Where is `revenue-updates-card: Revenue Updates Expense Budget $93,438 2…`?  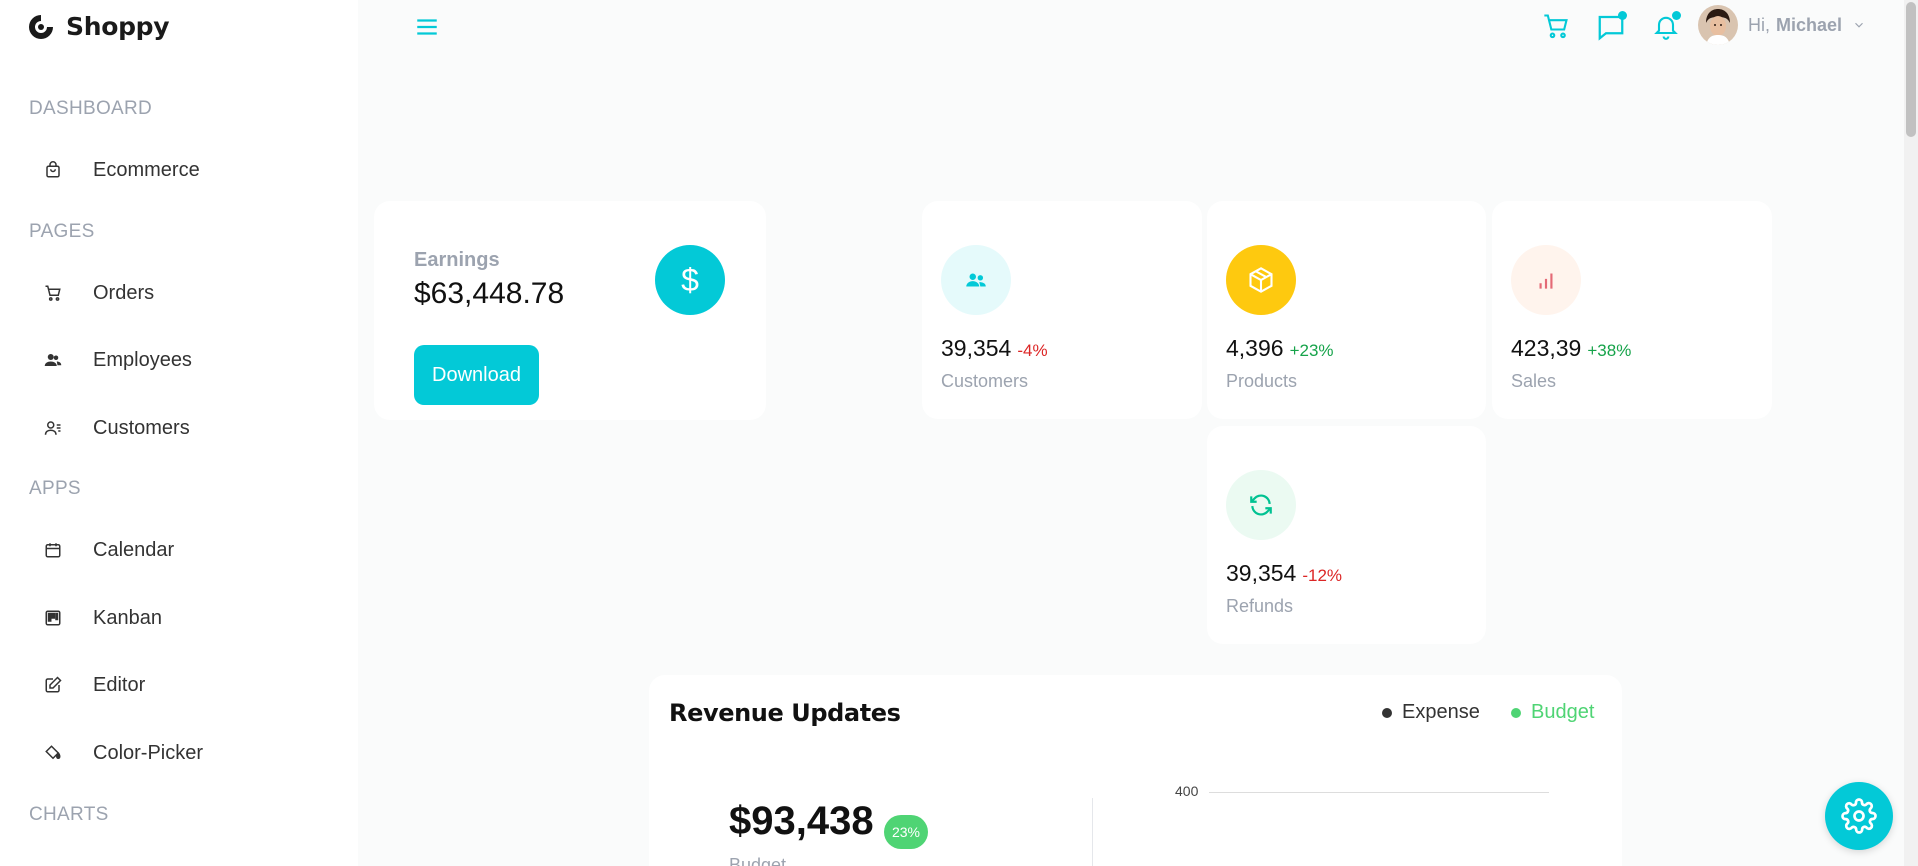
revenue-updates-card: Revenue Updates Expense Budget $93,438 2… is located at coordinates (1135, 770).